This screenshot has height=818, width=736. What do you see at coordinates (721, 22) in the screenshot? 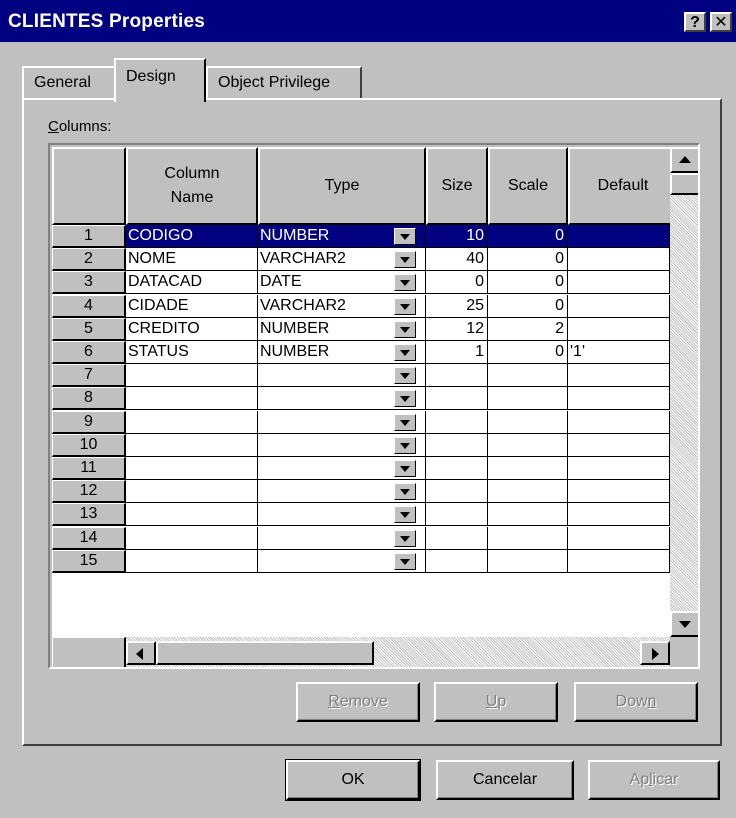
I see `close-button: ✕` at bounding box center [721, 22].